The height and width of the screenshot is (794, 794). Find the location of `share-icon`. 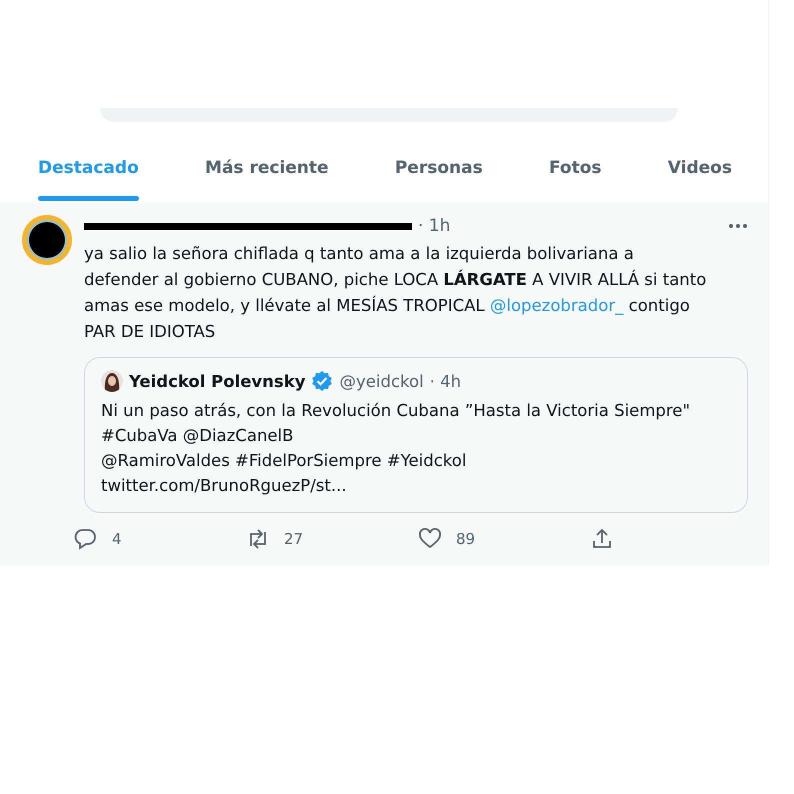

share-icon is located at coordinates (602, 539).